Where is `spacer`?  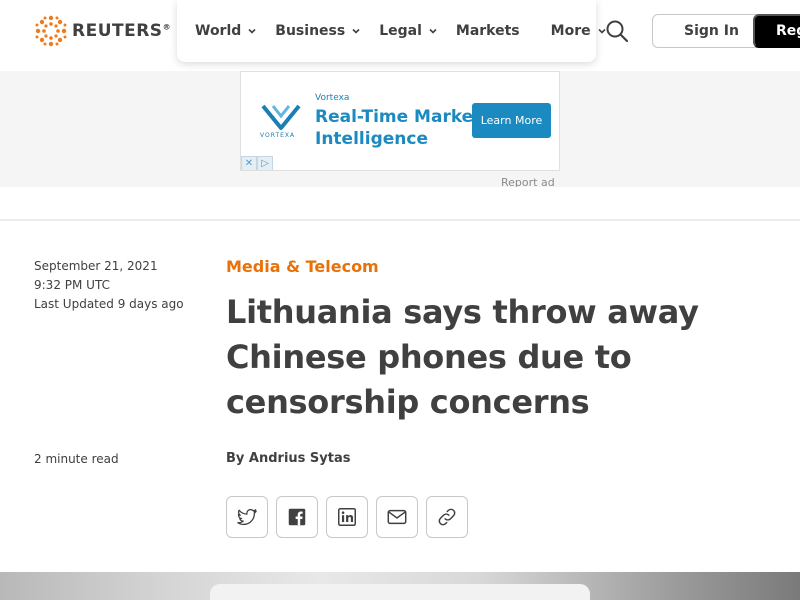
spacer is located at coordinates (400, 203).